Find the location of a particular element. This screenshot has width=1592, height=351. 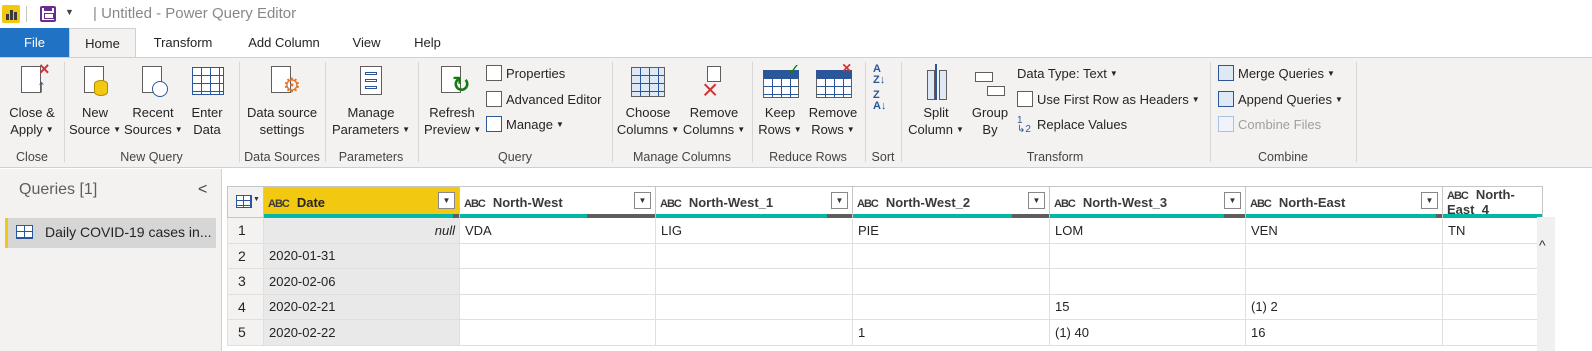

combine-files-button: Combine Files is located at coordinates (1269, 125).